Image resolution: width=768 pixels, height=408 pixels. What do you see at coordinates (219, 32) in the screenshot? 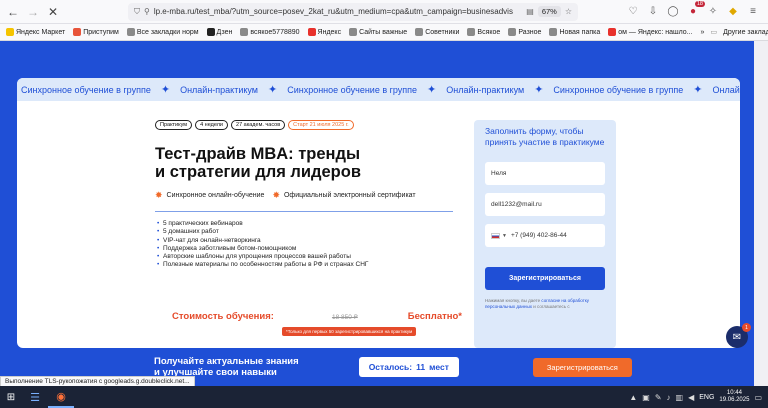
I see `bookmark-item: Дзен` at bounding box center [219, 32].